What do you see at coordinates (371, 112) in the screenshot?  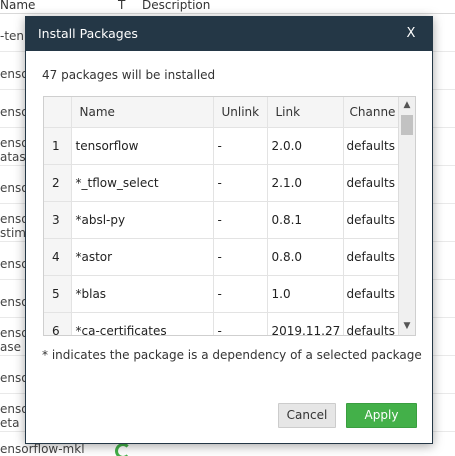 I see `column-header-channel: Channe` at bounding box center [371, 112].